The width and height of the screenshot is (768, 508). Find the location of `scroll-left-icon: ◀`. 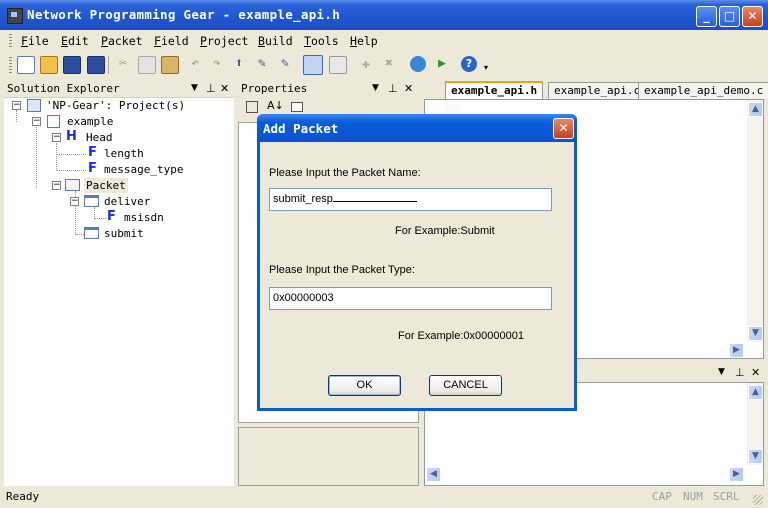

scroll-left-icon: ◀ is located at coordinates (433, 474).